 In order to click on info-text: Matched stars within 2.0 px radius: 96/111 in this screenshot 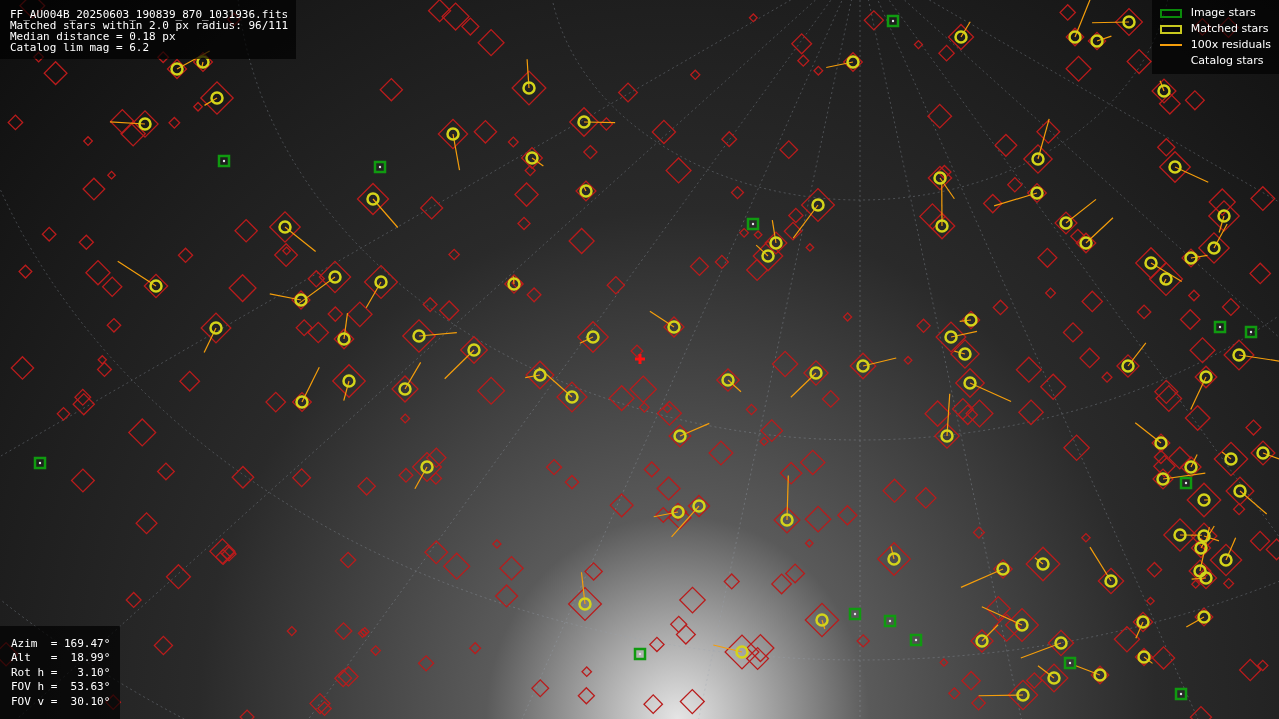, I will do `click(149, 25)`.